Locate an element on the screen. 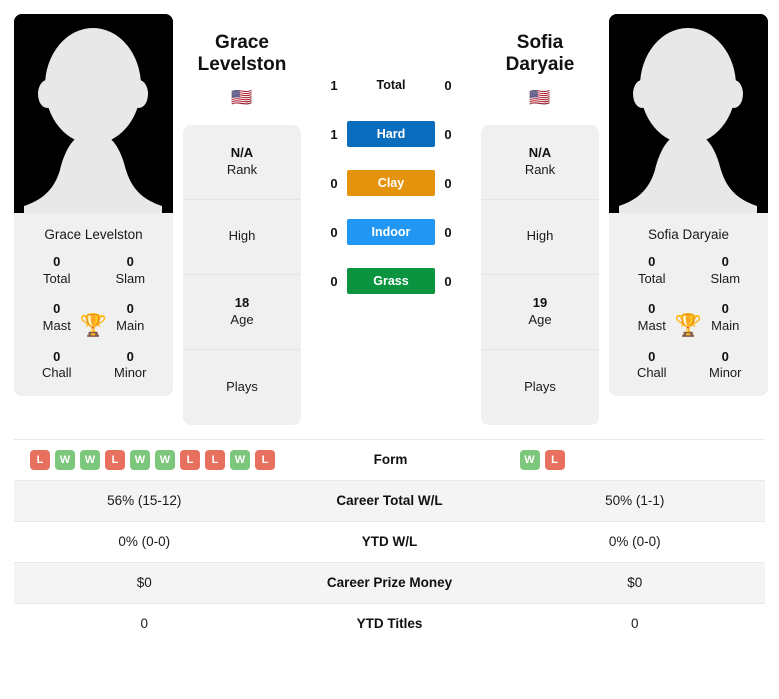  surface-row-indoor: 0 Indoor 0 is located at coordinates (391, 232).